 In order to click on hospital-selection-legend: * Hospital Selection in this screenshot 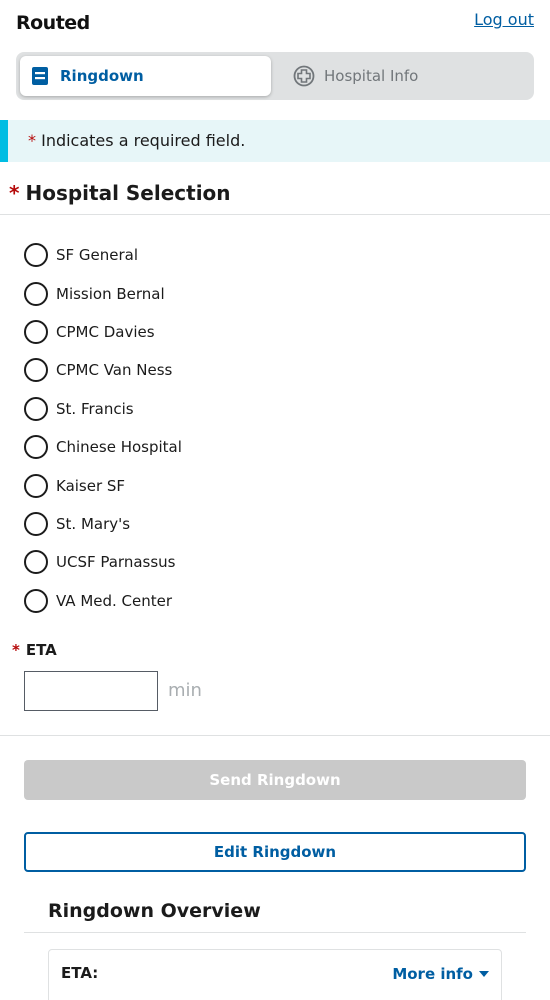, I will do `click(120, 193)`.